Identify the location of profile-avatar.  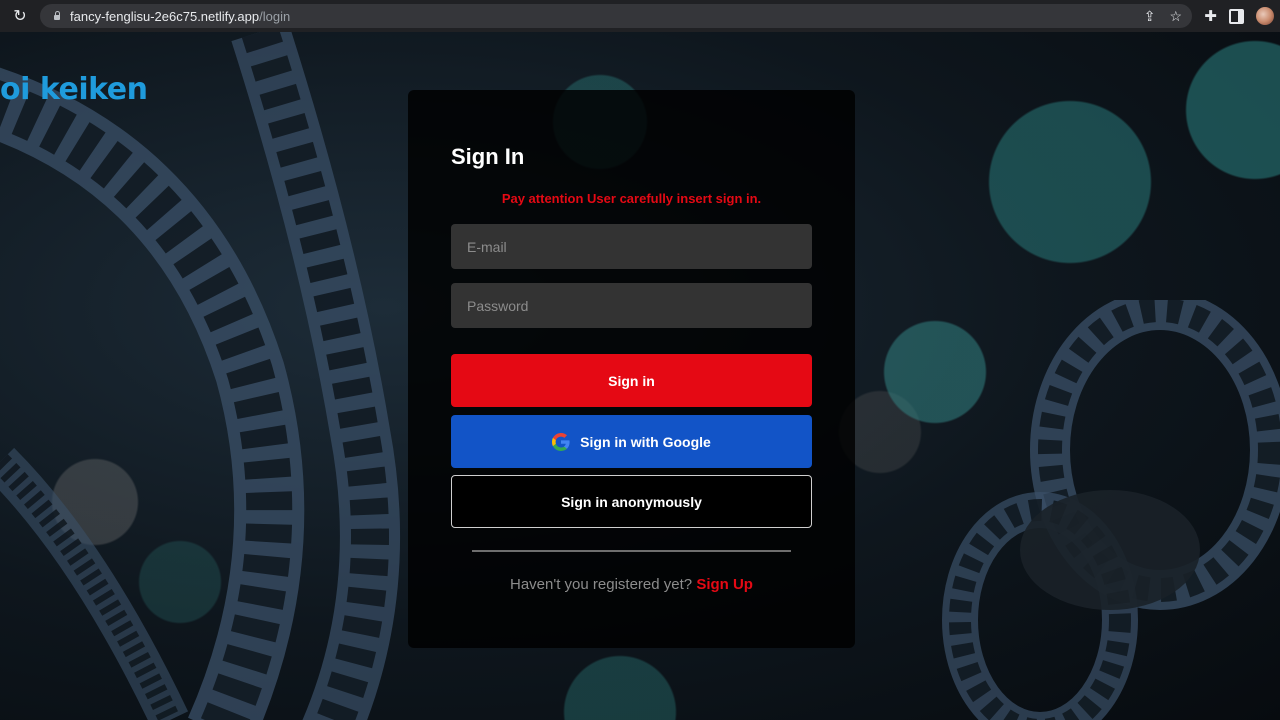
(1265, 16).